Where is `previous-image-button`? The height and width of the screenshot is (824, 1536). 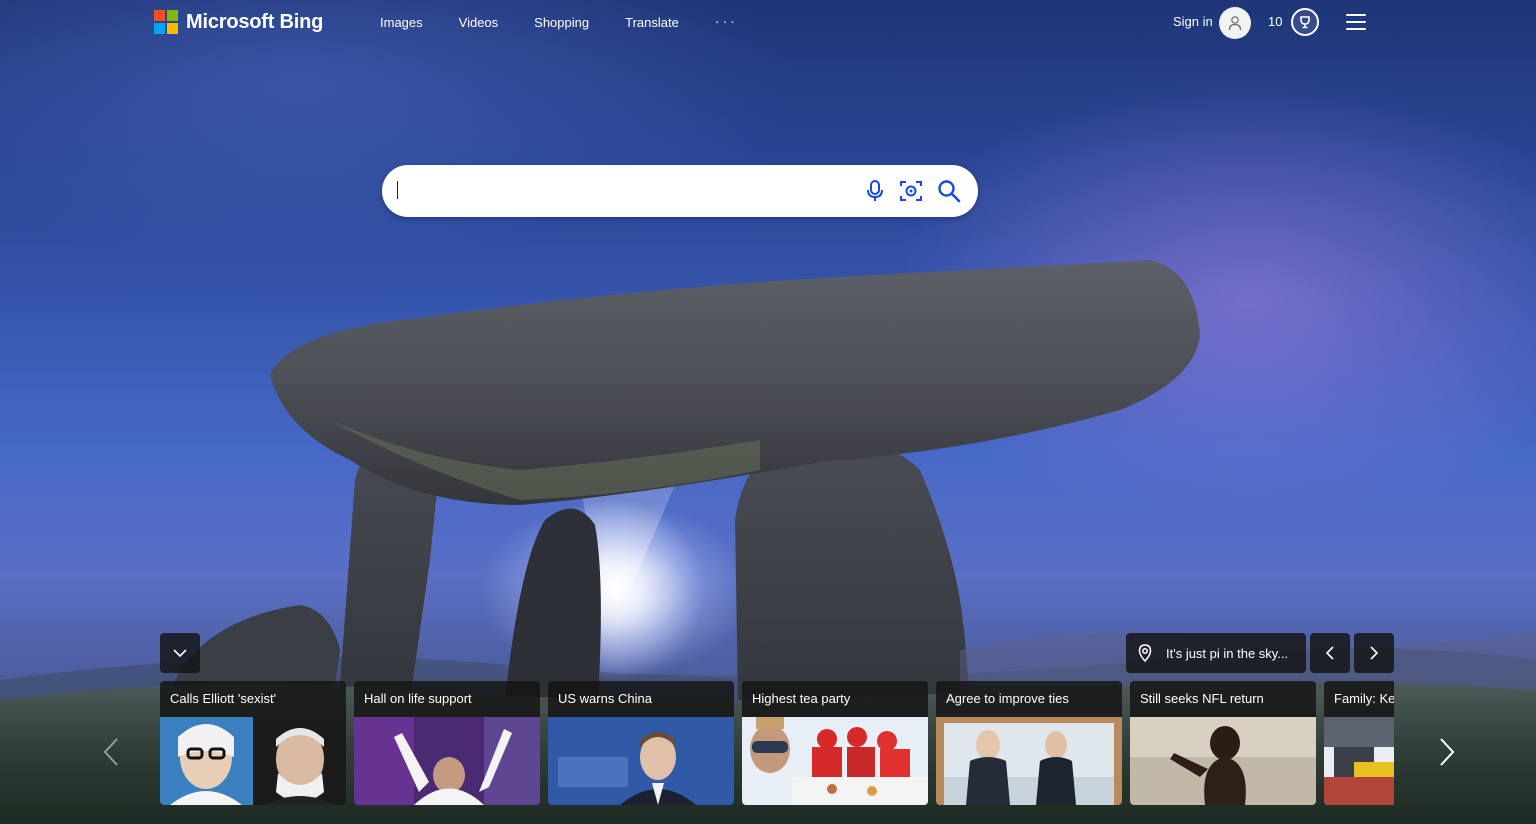 previous-image-button is located at coordinates (1330, 653).